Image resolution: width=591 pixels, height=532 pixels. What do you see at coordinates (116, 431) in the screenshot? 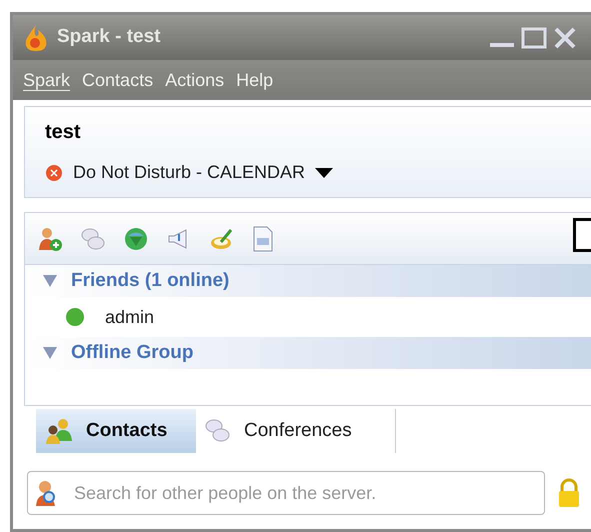
I see `tab: Contacts` at bounding box center [116, 431].